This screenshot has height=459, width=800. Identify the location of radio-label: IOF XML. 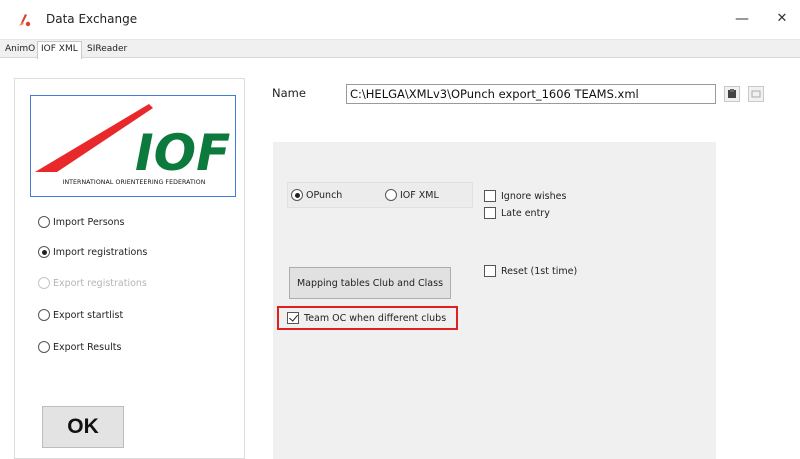
(419, 195).